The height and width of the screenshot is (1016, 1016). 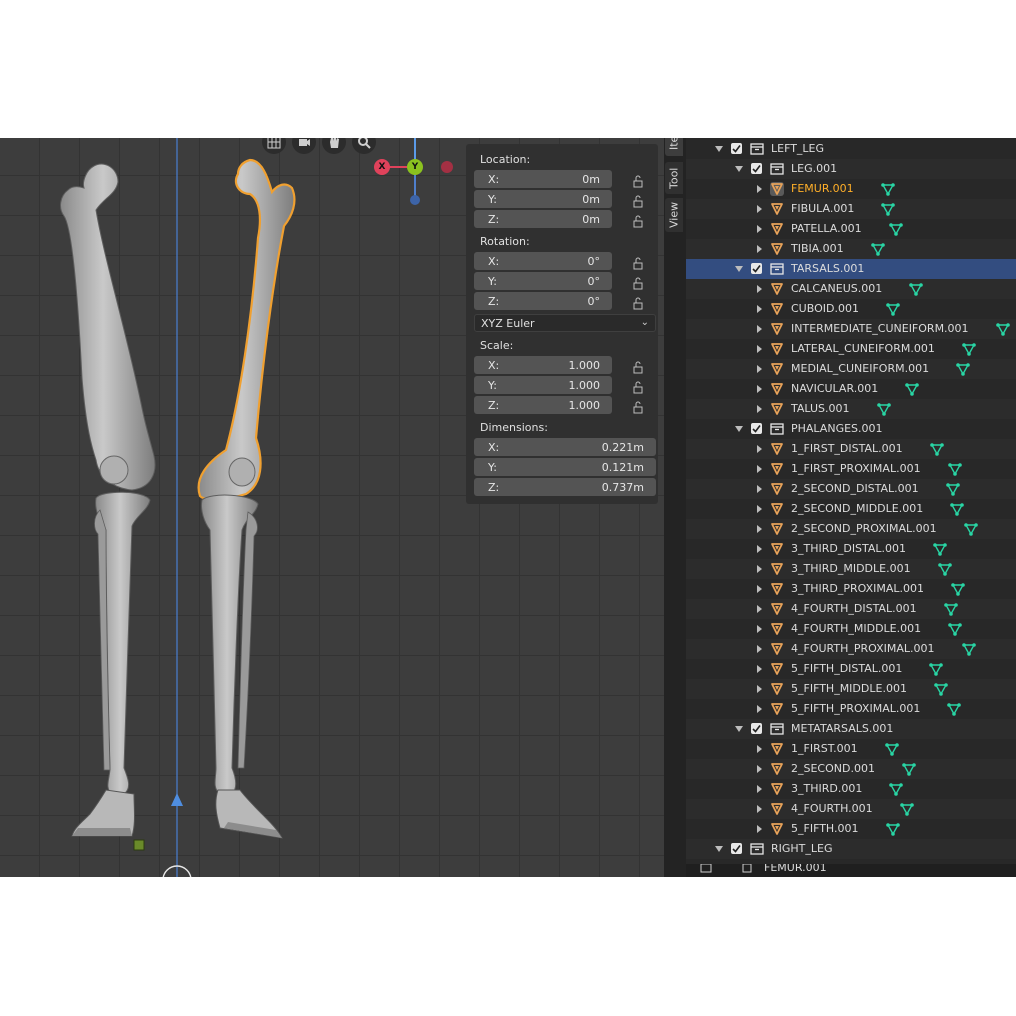 What do you see at coordinates (415, 200) in the screenshot?
I see `neg-z-axis-dot` at bounding box center [415, 200].